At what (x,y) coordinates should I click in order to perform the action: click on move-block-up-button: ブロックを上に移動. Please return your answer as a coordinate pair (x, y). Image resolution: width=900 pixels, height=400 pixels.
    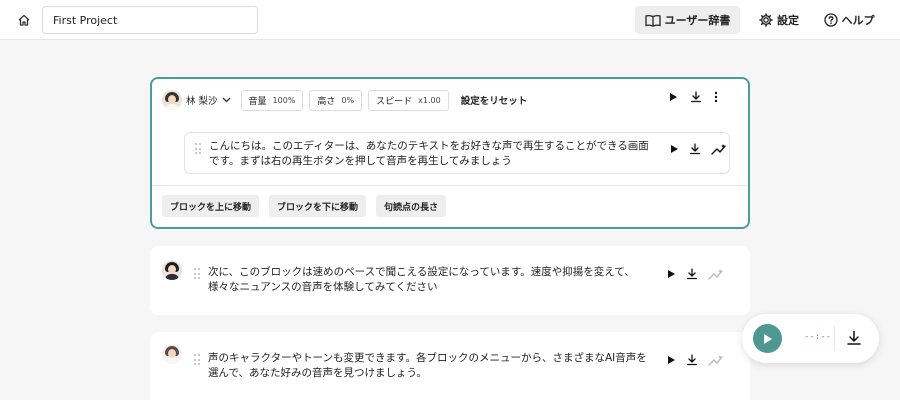
    Looking at the image, I should click on (211, 206).